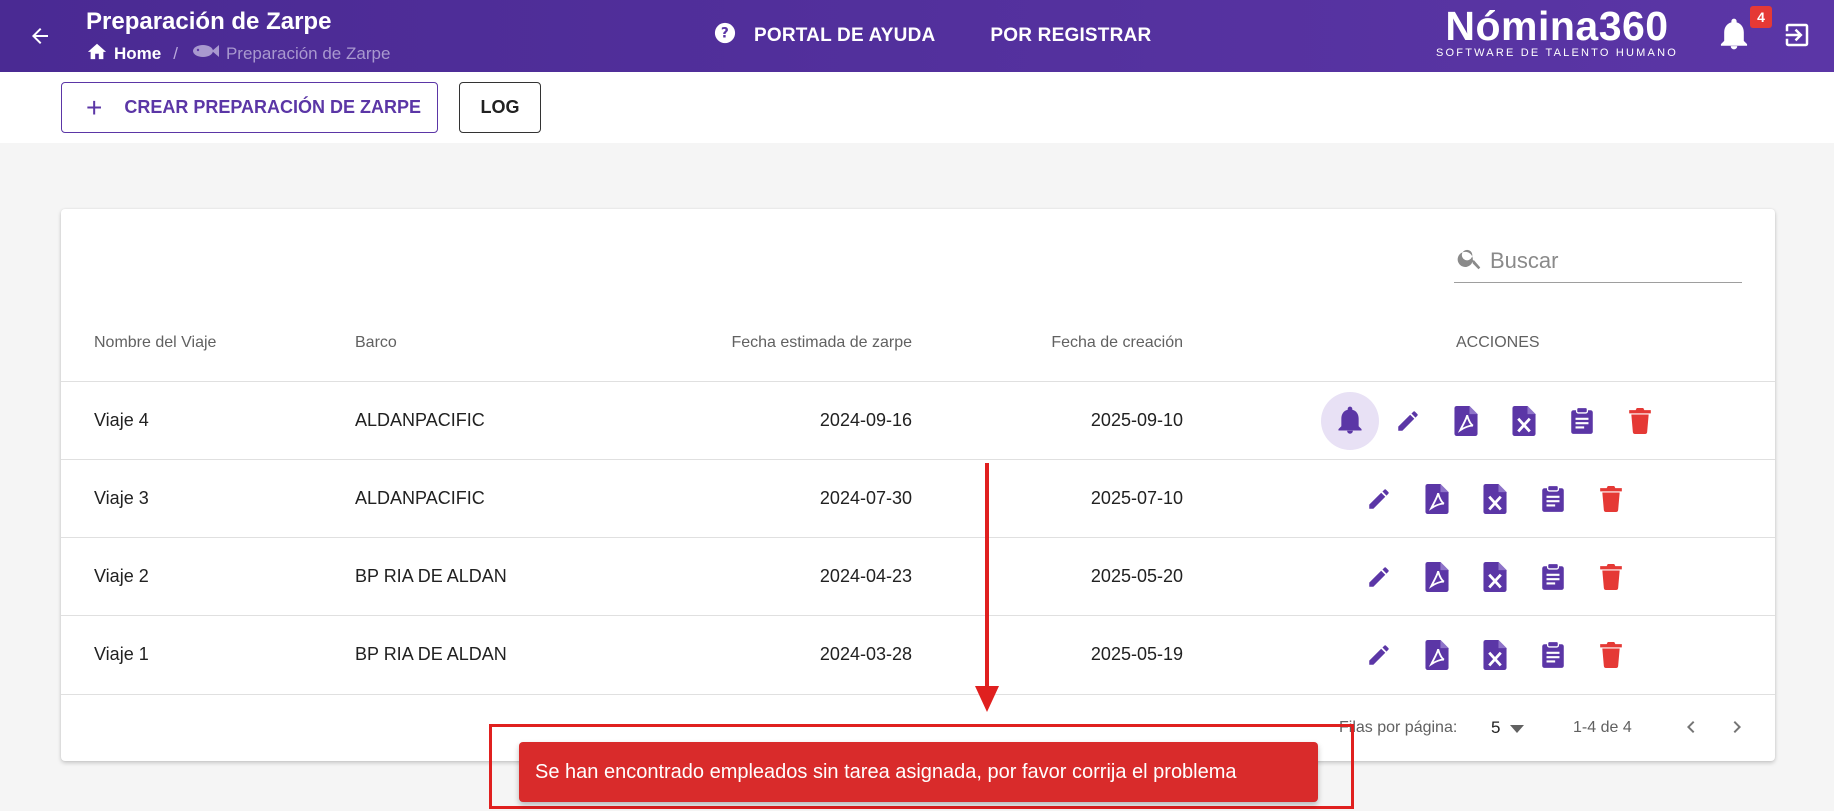  I want to click on action-toolbar: + CREAR PREPARACIÓN DE ZARPE LOG, so click(917, 107).